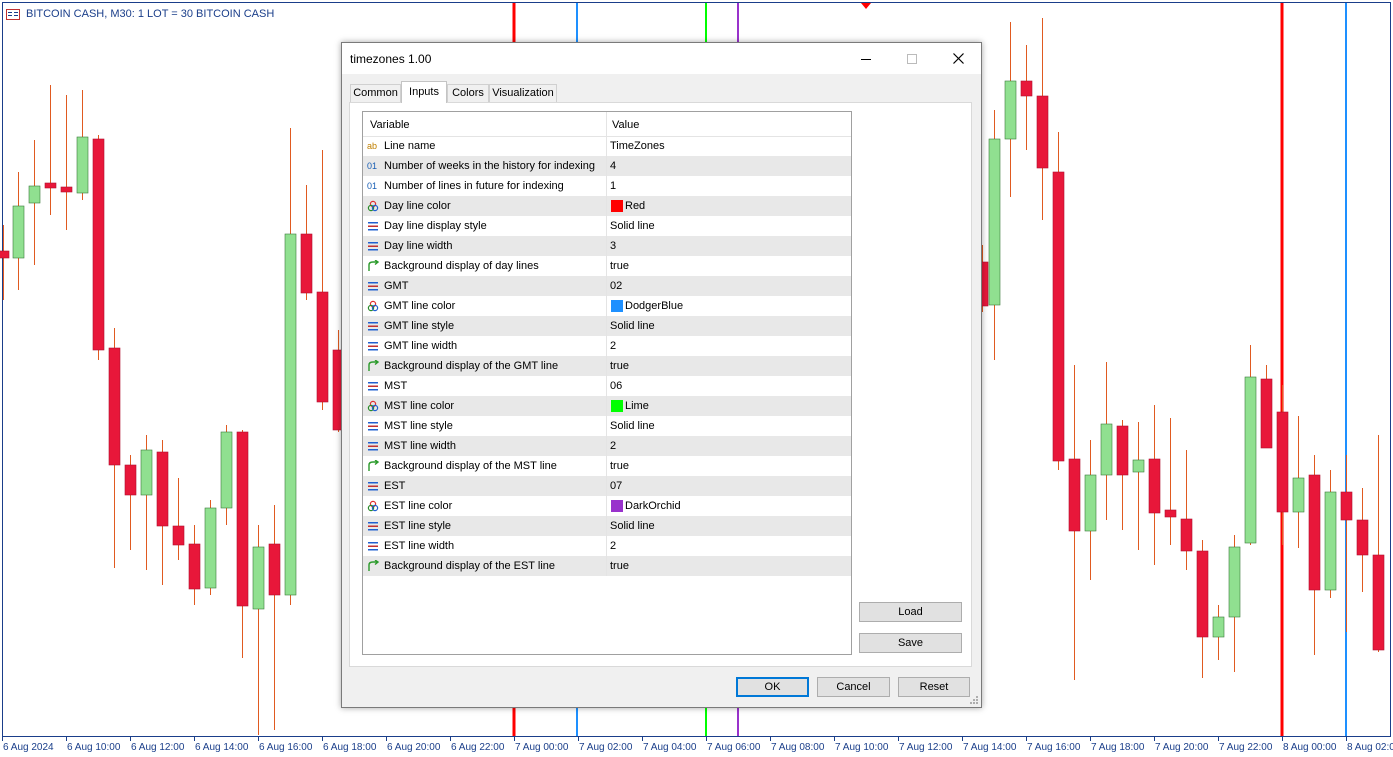  What do you see at coordinates (974, 700) in the screenshot?
I see `resize-grip-icon` at bounding box center [974, 700].